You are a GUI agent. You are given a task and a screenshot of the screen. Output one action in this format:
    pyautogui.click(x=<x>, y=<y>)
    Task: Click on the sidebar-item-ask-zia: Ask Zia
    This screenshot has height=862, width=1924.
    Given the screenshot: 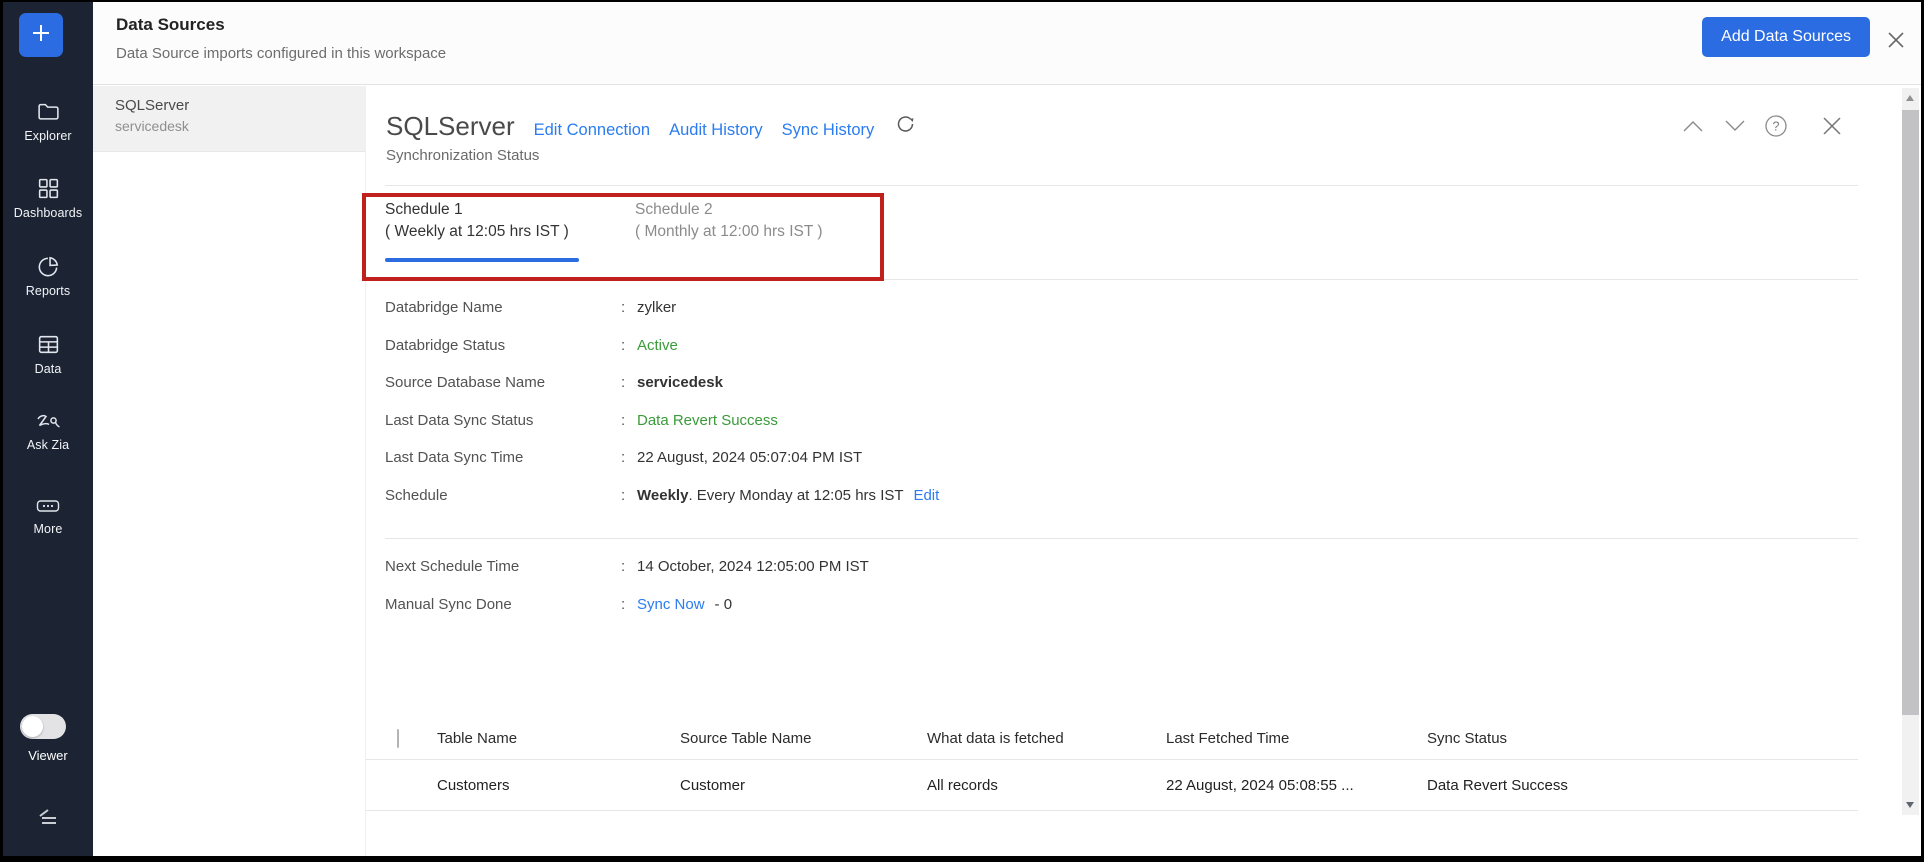 What is the action you would take?
    pyautogui.click(x=48, y=431)
    